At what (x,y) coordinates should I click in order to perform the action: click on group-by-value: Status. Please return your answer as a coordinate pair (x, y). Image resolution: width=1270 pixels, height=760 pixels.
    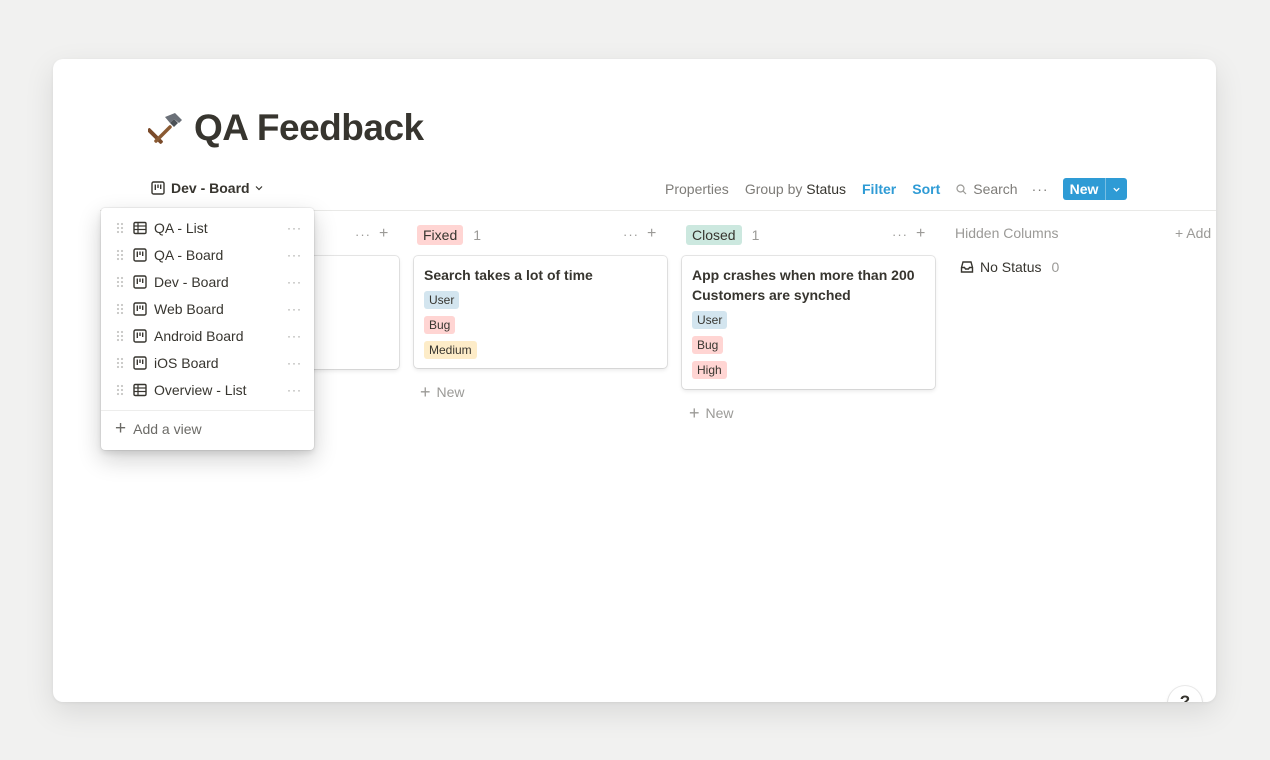
    Looking at the image, I should click on (826, 189).